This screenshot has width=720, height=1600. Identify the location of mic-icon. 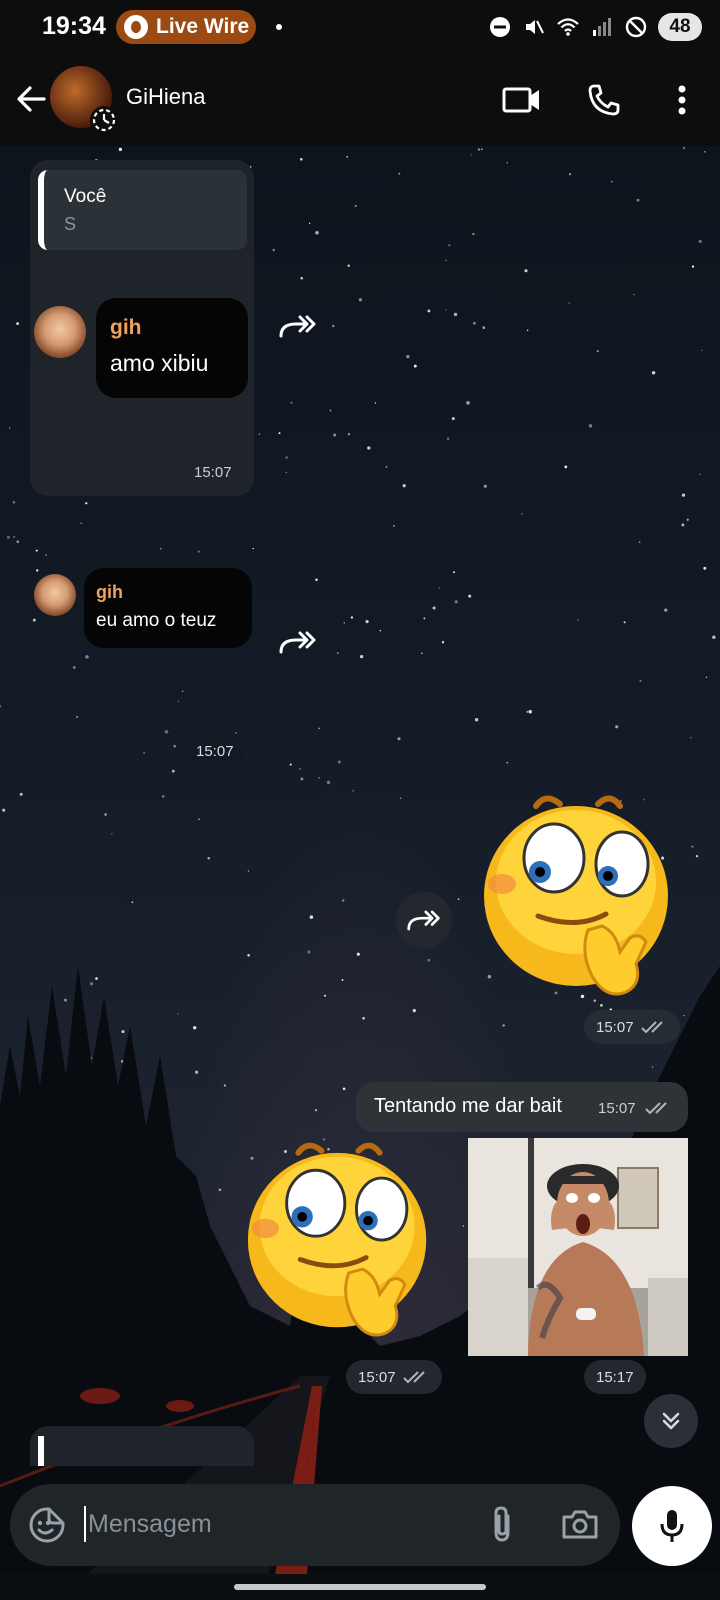
(672, 1526).